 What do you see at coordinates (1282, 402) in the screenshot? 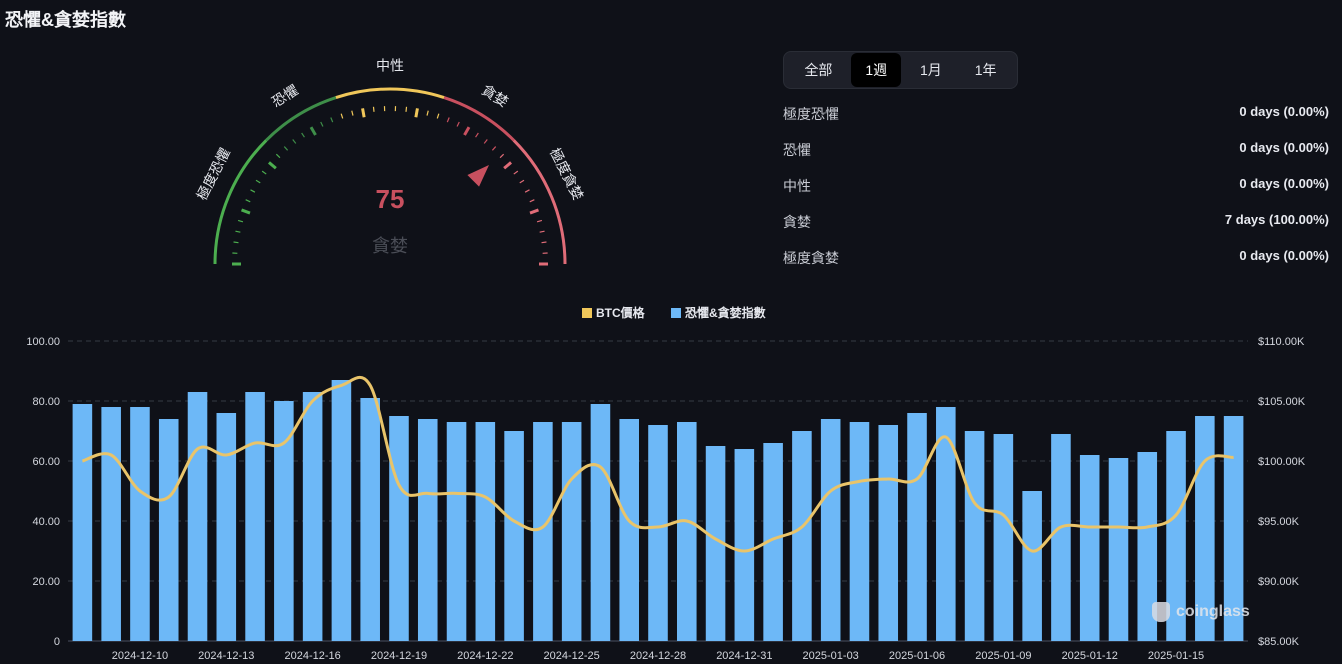
I see `right-axis-tick: $105.00K` at bounding box center [1282, 402].